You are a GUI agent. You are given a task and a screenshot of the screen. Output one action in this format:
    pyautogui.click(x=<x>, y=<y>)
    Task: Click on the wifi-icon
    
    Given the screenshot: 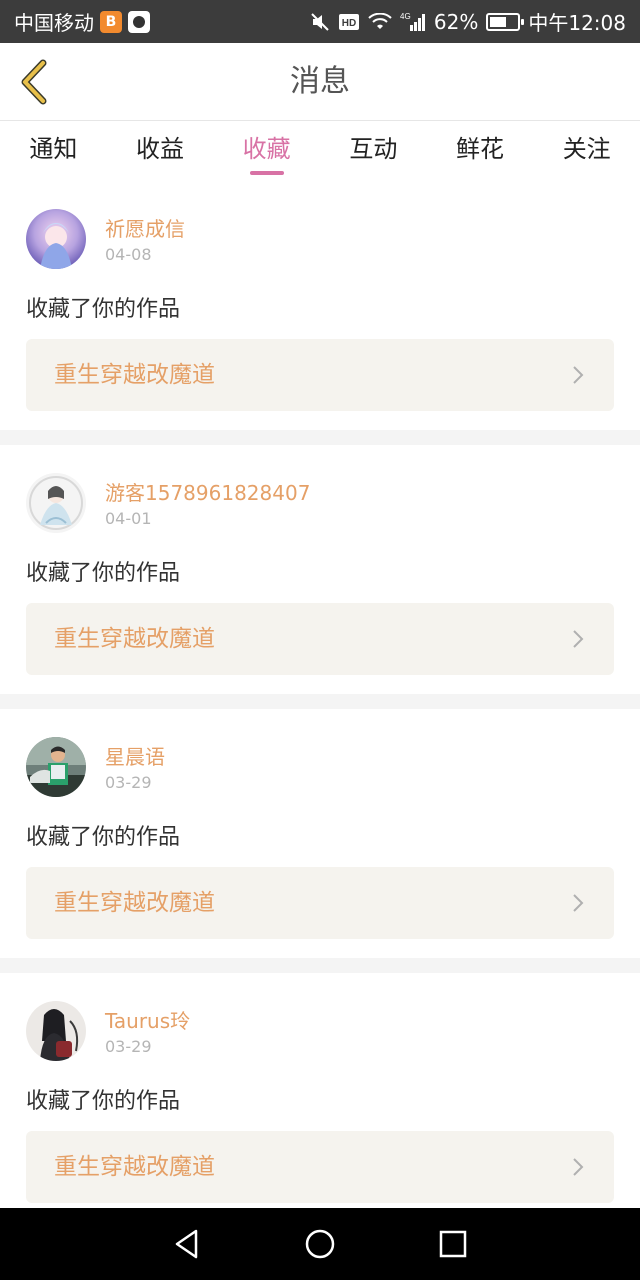 What is the action you would take?
    pyautogui.click(x=380, y=21)
    